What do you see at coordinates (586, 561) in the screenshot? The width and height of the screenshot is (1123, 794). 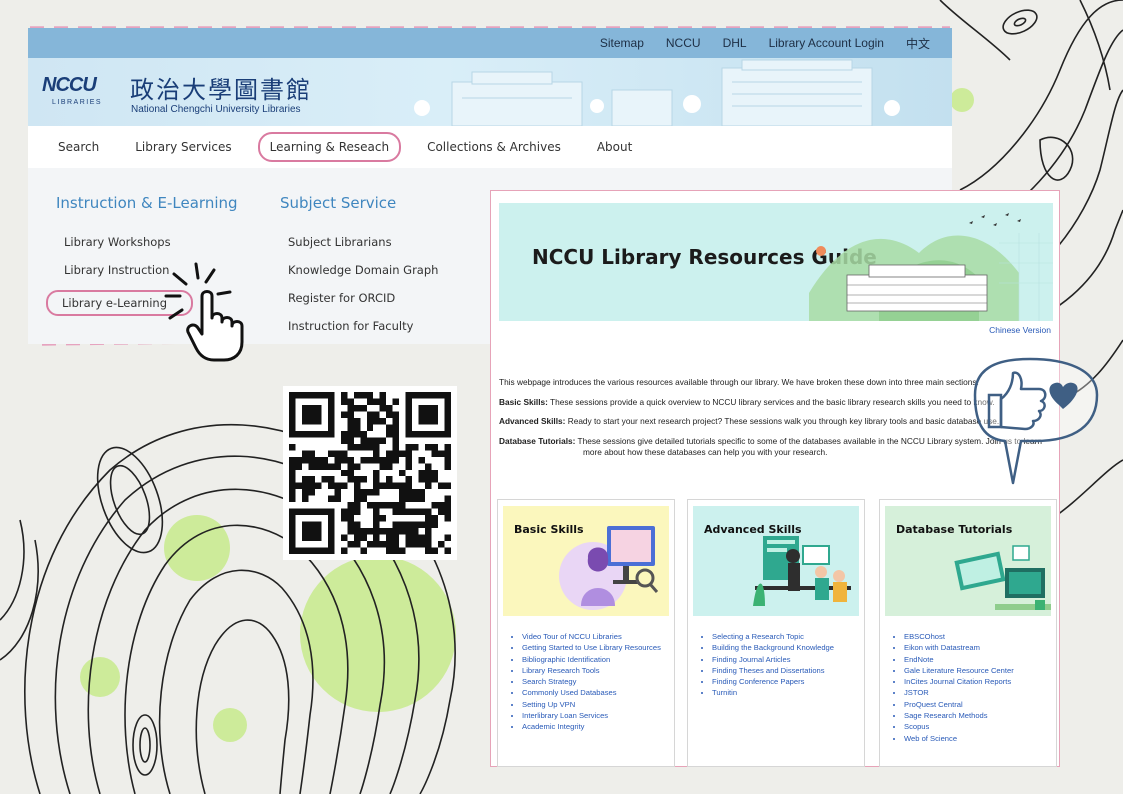 I see `card-image-basic: Basic Skills` at bounding box center [586, 561].